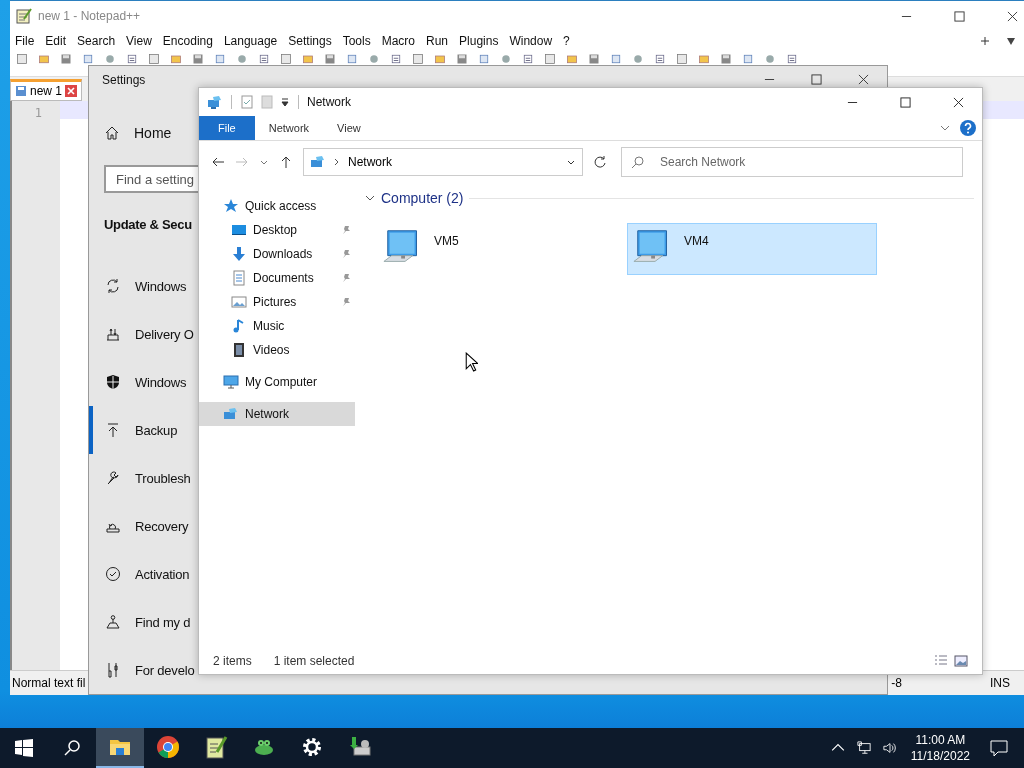 Image resolution: width=1024 pixels, height=768 pixels. Describe the element at coordinates (190, 41) in the screenshot. I see `menu-item: Encoding` at that location.